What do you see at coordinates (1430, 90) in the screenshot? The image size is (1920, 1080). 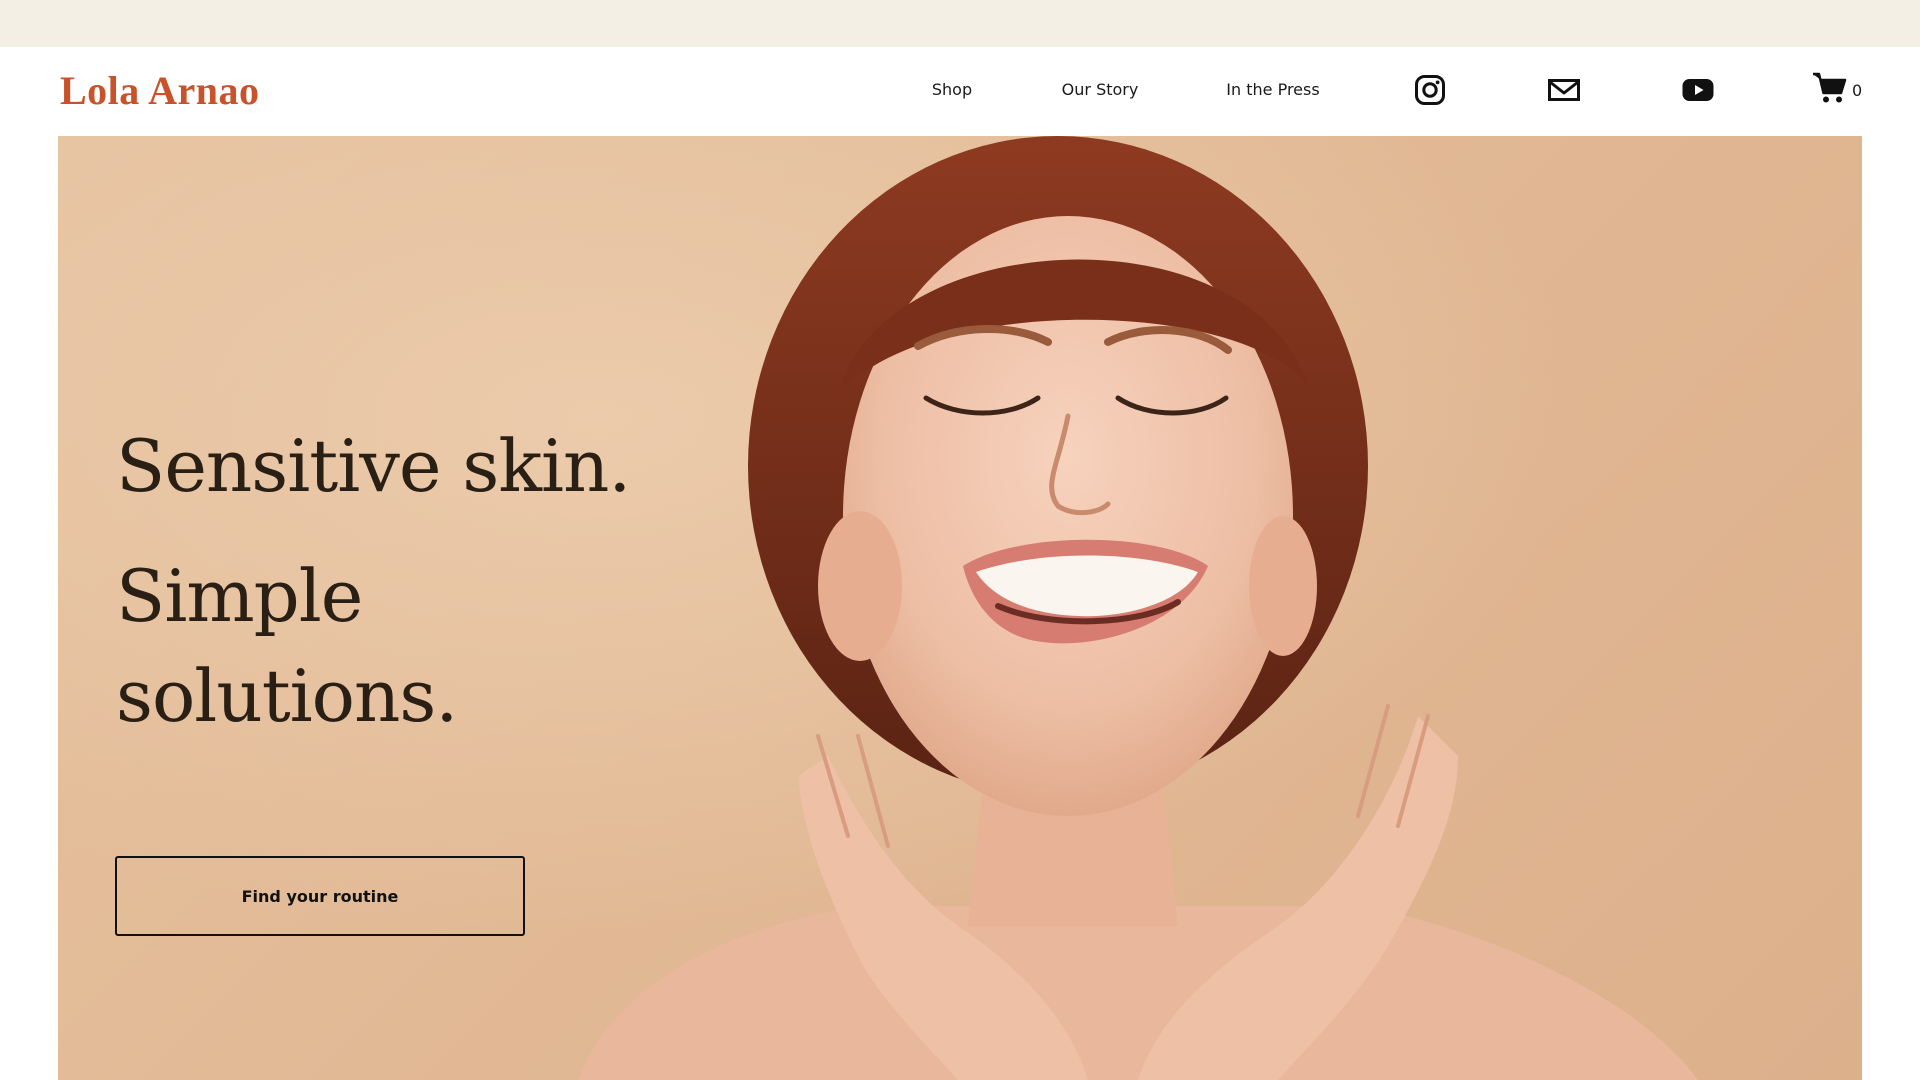 I see `instagram-icon` at bounding box center [1430, 90].